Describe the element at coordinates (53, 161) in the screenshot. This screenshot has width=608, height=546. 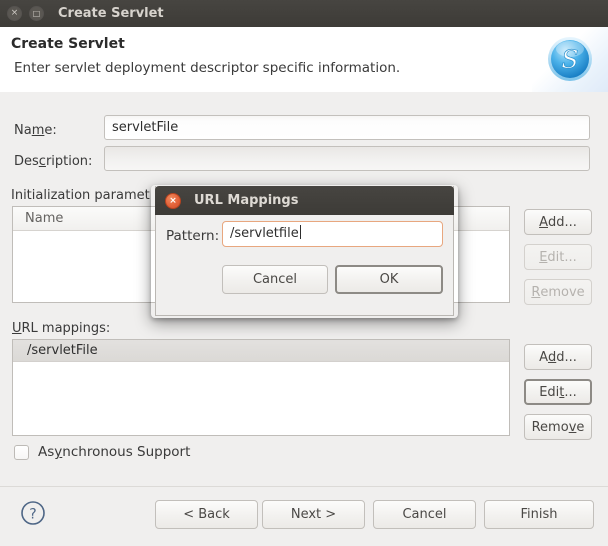
I see `description-label: Description:` at that location.